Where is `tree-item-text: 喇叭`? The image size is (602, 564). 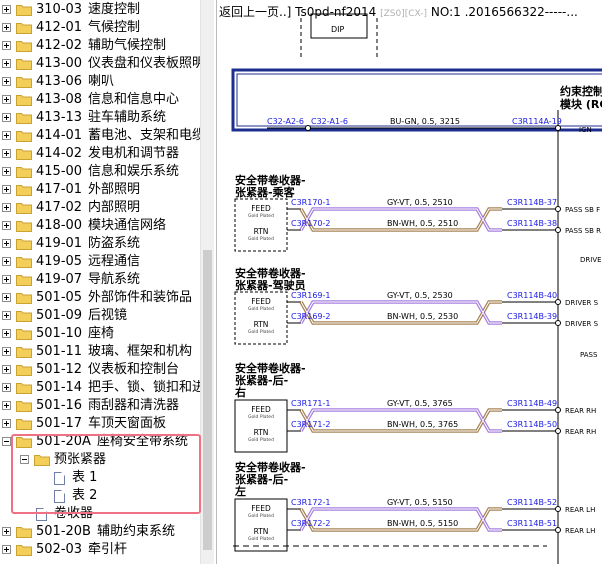
tree-item-text: 喇叭 is located at coordinates (101, 81).